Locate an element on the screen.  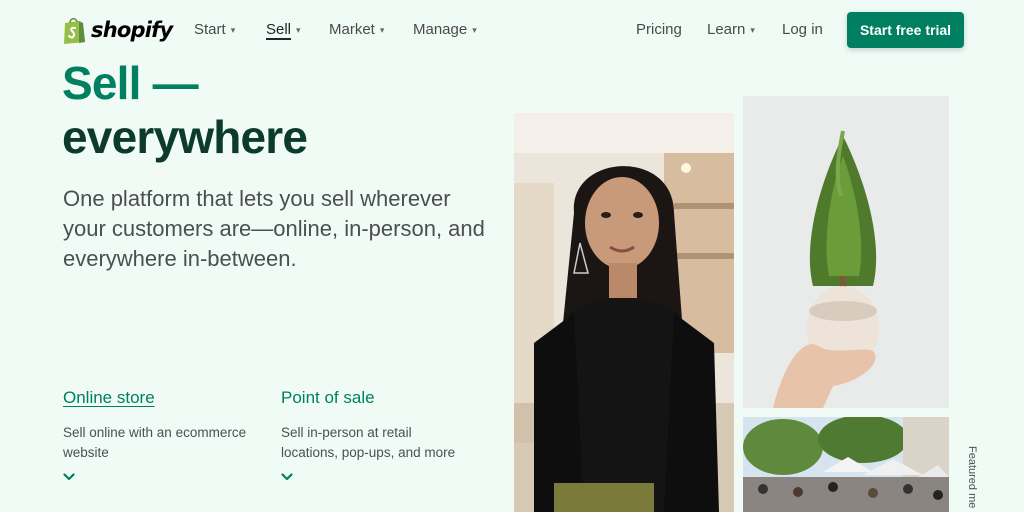
shopping-bag-icon is located at coordinates (74, 30).